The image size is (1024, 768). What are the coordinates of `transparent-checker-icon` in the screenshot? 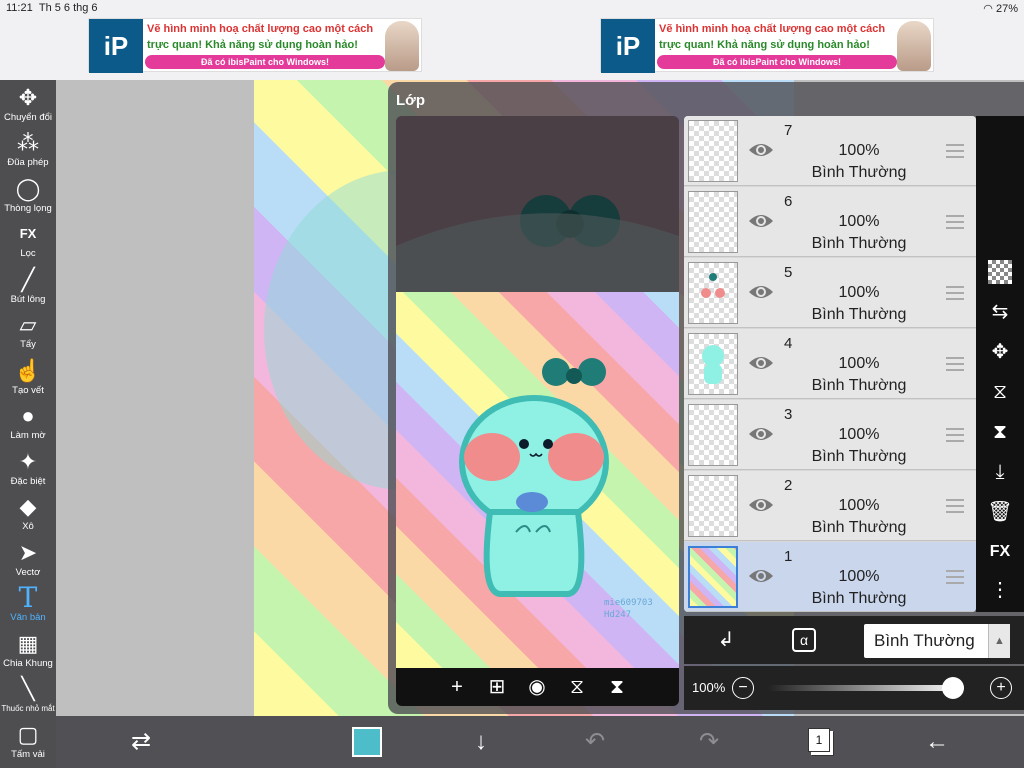 It's located at (1000, 272).